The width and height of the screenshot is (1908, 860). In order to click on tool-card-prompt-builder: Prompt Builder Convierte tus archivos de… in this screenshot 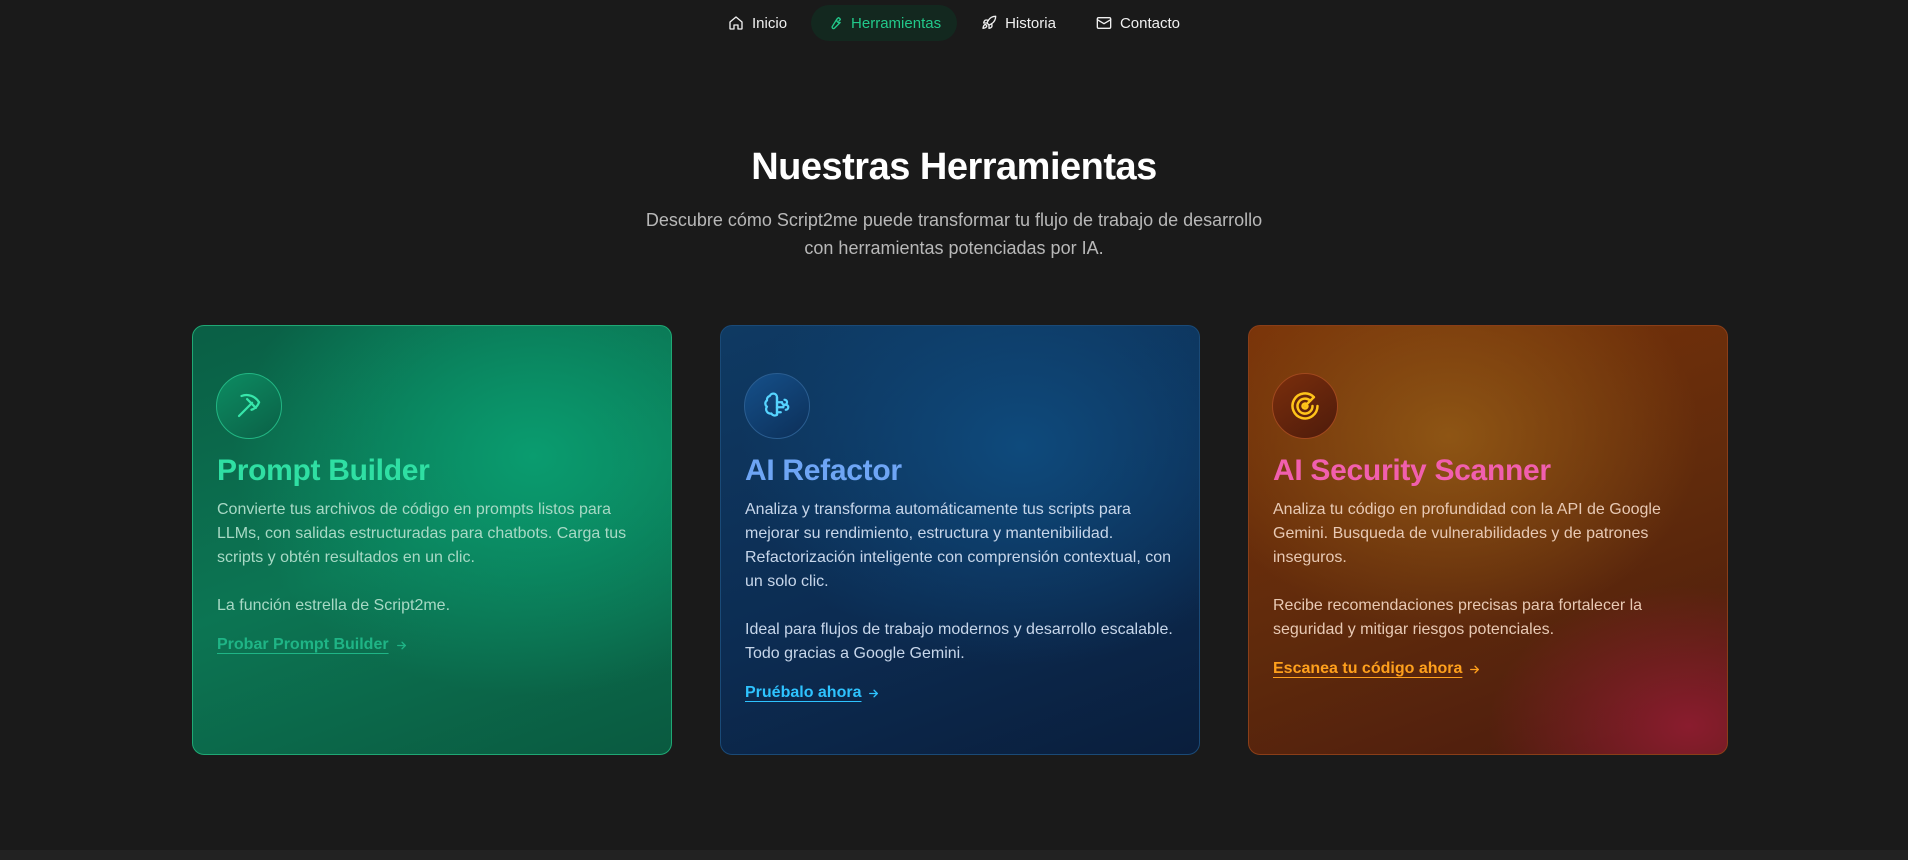, I will do `click(432, 540)`.